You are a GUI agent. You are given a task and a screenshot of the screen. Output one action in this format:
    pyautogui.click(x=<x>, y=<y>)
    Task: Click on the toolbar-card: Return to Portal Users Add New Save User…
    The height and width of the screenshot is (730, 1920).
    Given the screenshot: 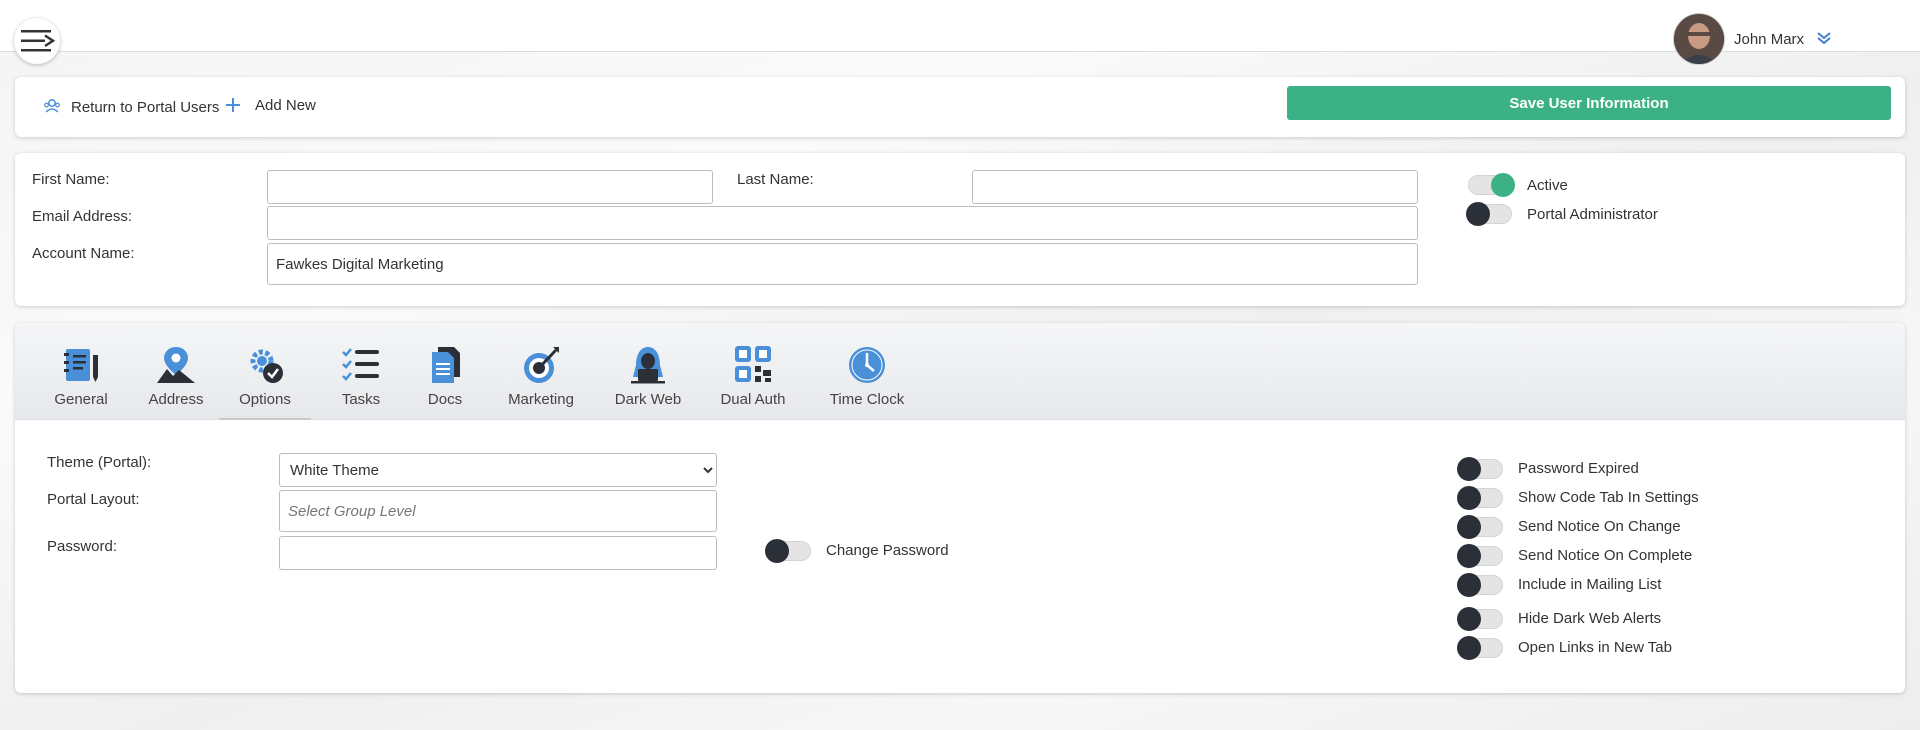 What is the action you would take?
    pyautogui.click(x=960, y=107)
    